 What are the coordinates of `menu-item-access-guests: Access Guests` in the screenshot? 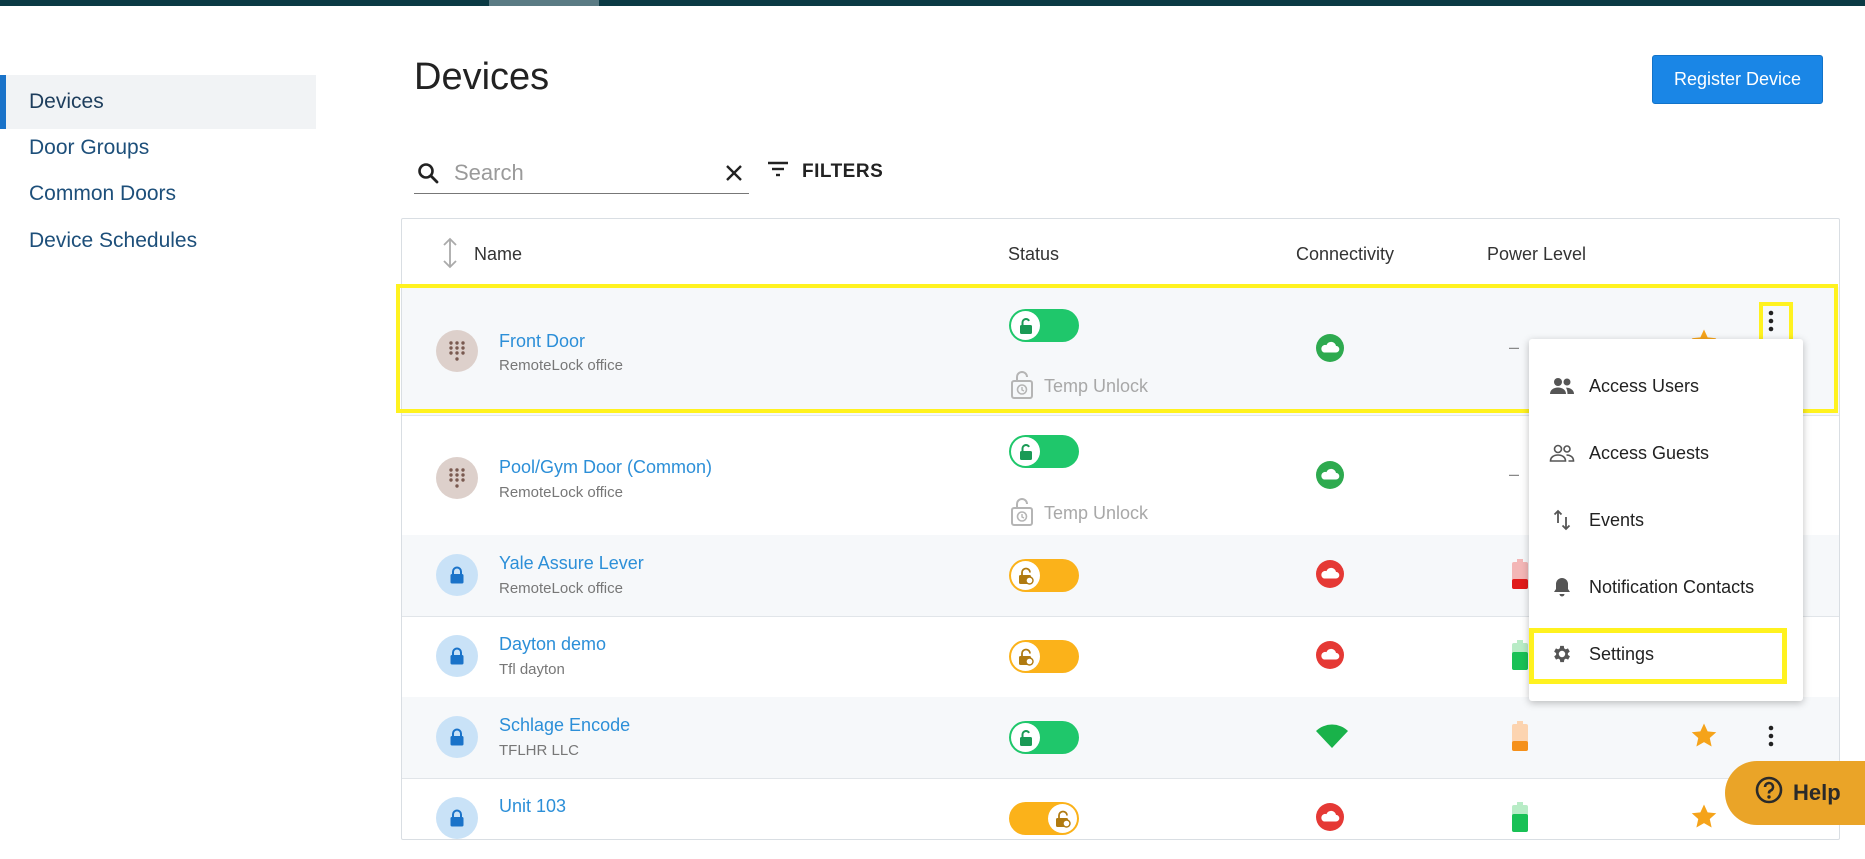 It's located at (1666, 453).